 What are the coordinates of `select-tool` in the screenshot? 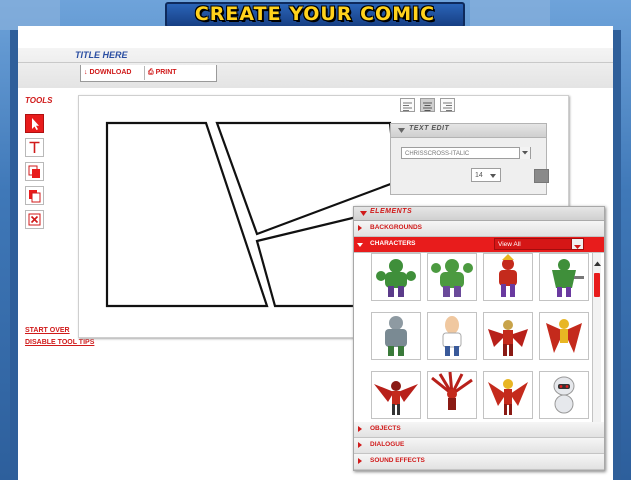 It's located at (34, 123).